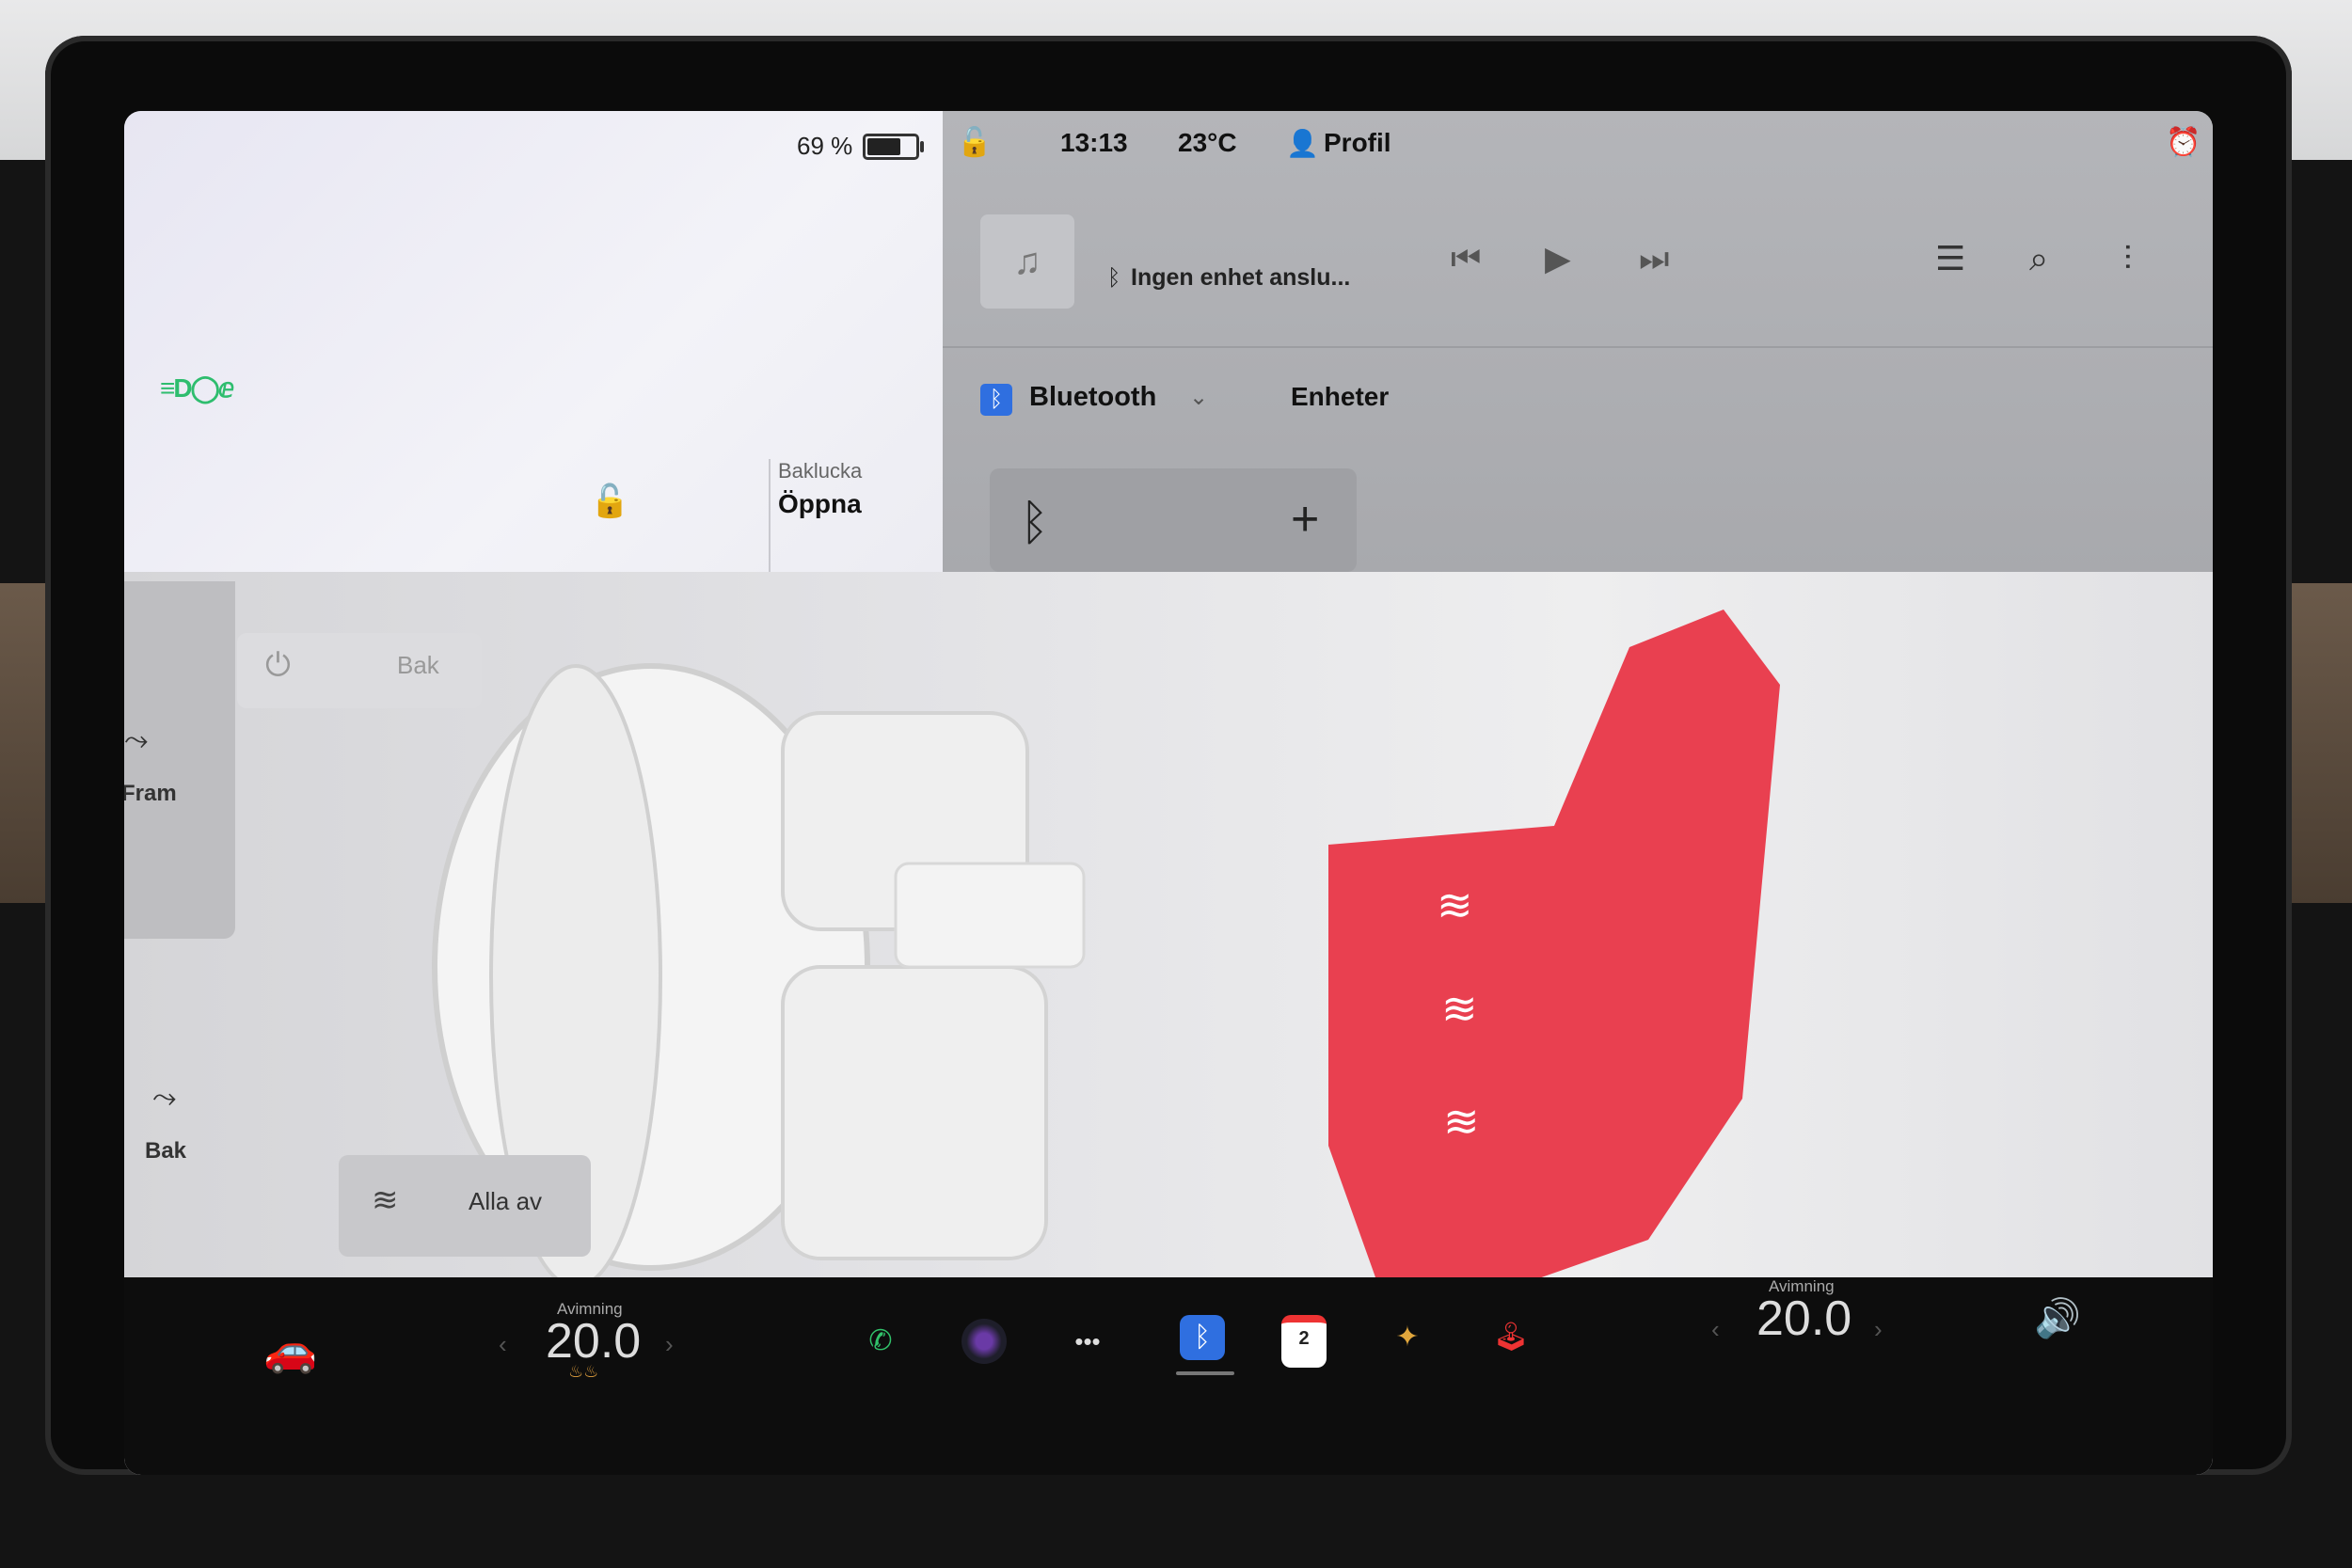 The width and height of the screenshot is (2352, 1568). What do you see at coordinates (1554, 953) in the screenshot?
I see `rear-seat-heated` at bounding box center [1554, 953].